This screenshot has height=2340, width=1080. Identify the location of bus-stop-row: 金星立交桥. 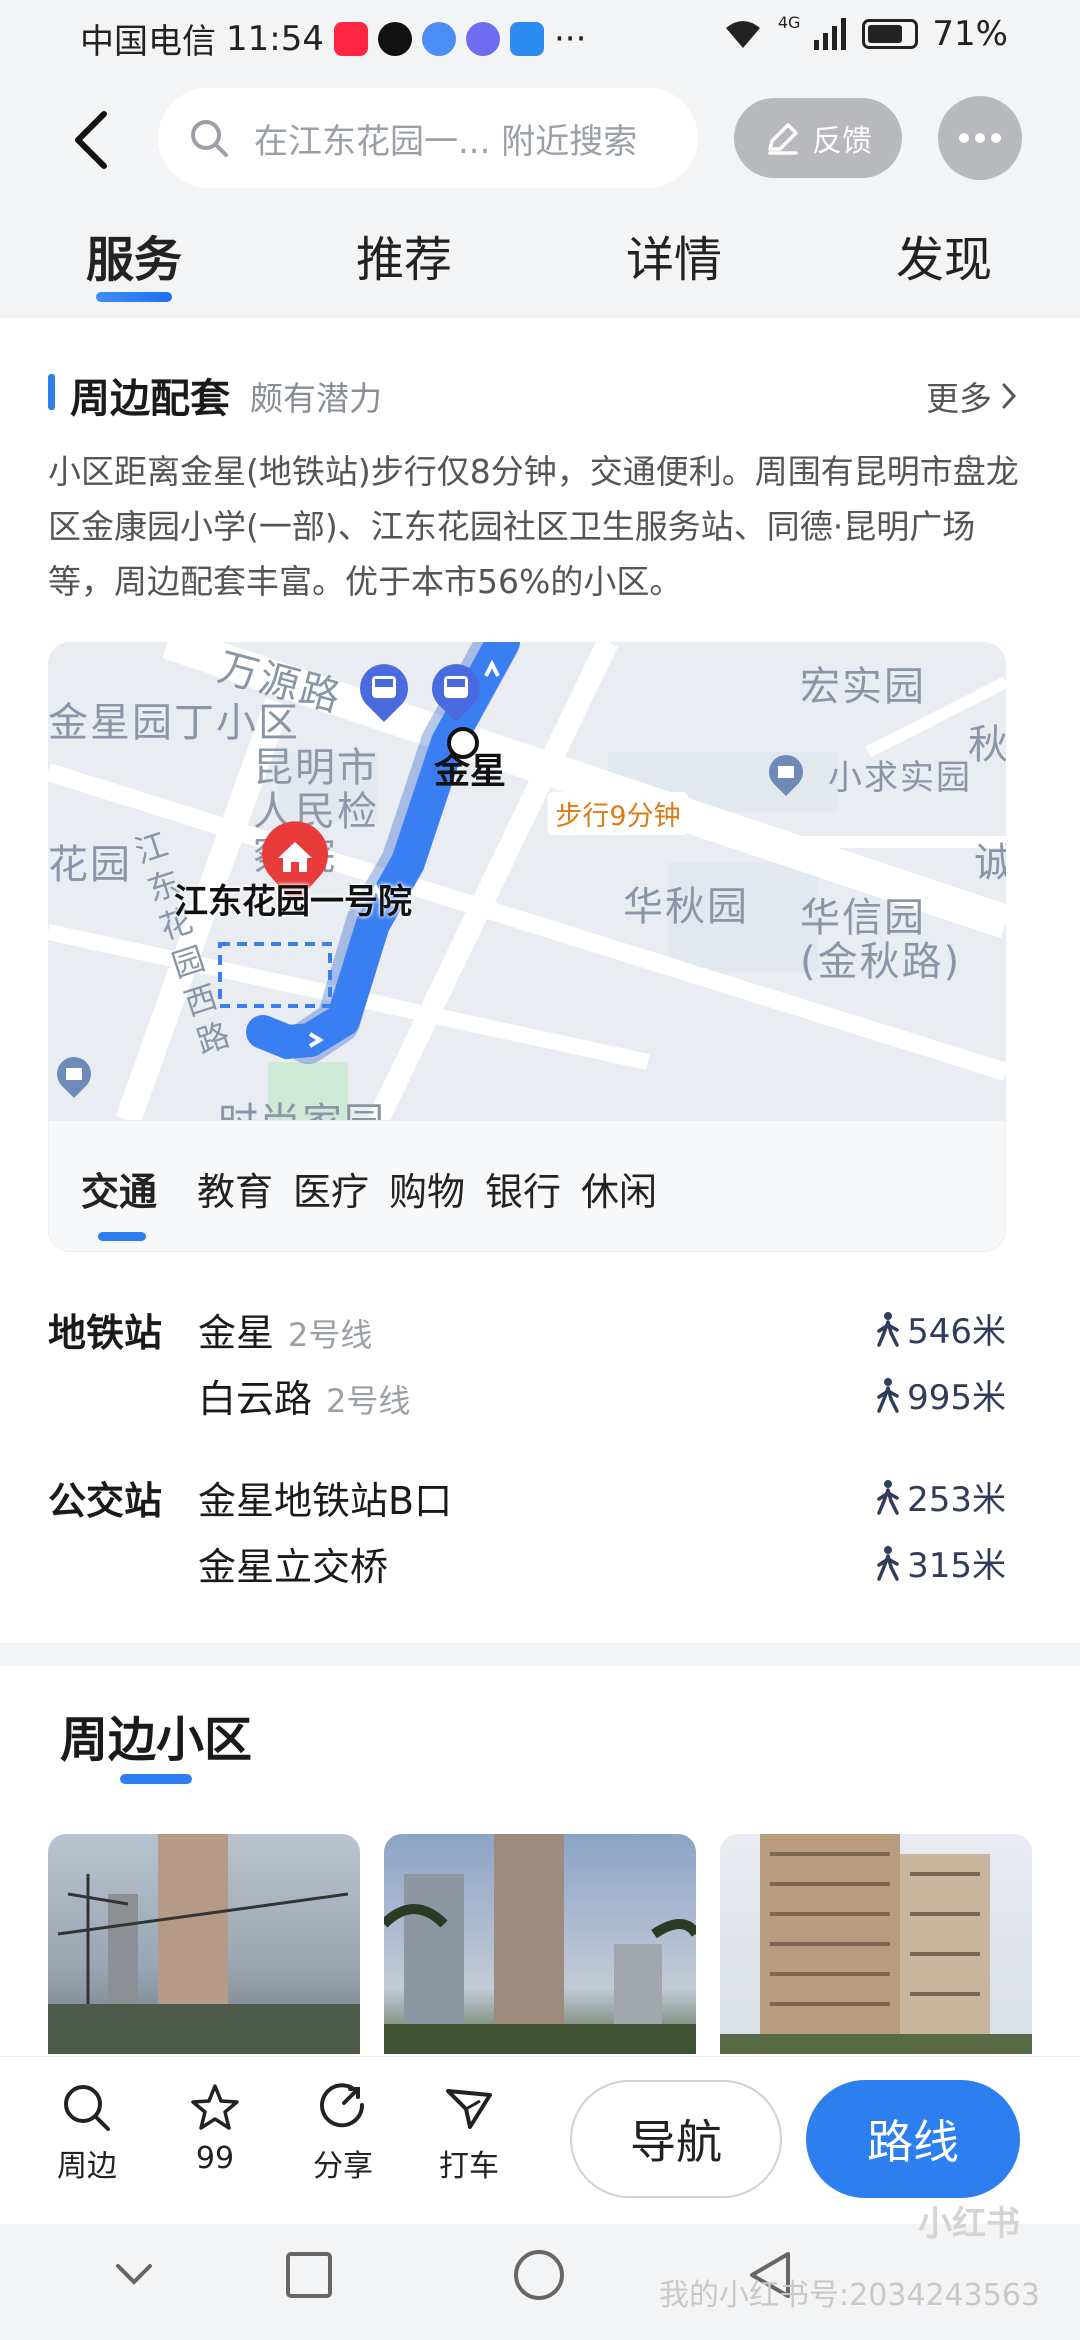
(293, 1563).